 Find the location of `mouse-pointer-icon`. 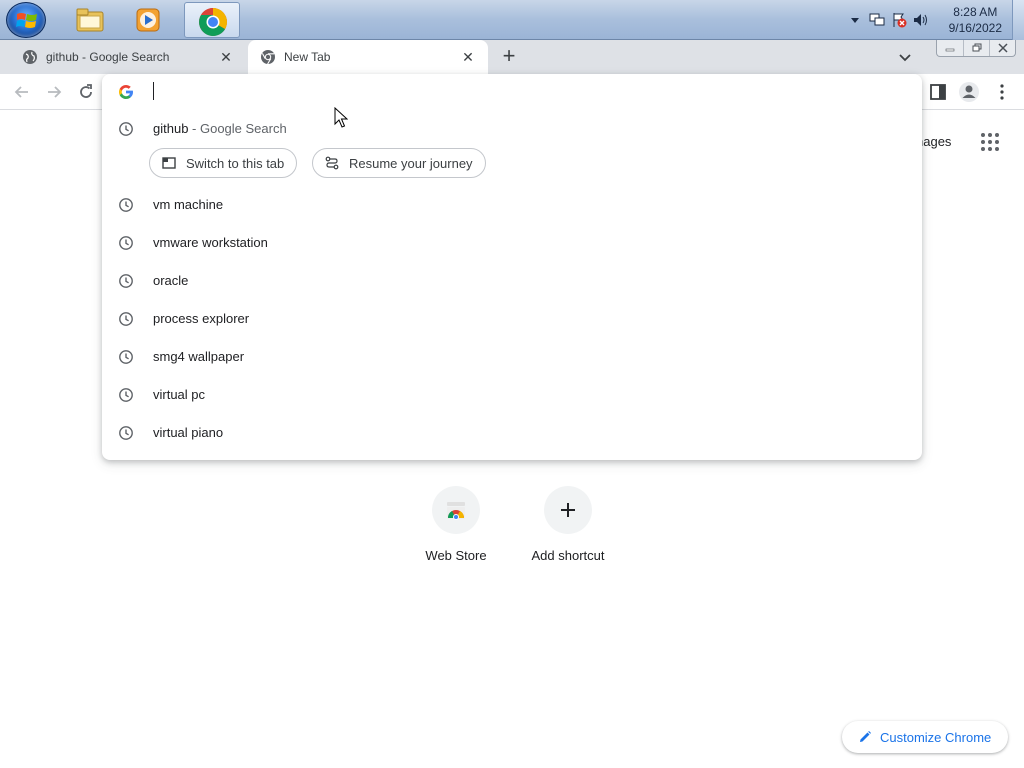

mouse-pointer-icon is located at coordinates (341, 117).